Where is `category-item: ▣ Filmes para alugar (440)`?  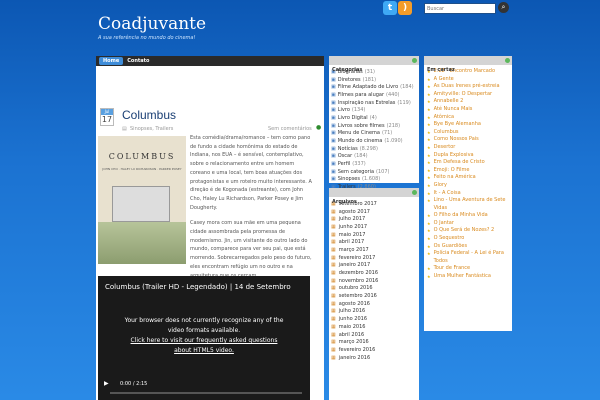 category-item: ▣ Filmes para alugar (440) is located at coordinates (375, 95).